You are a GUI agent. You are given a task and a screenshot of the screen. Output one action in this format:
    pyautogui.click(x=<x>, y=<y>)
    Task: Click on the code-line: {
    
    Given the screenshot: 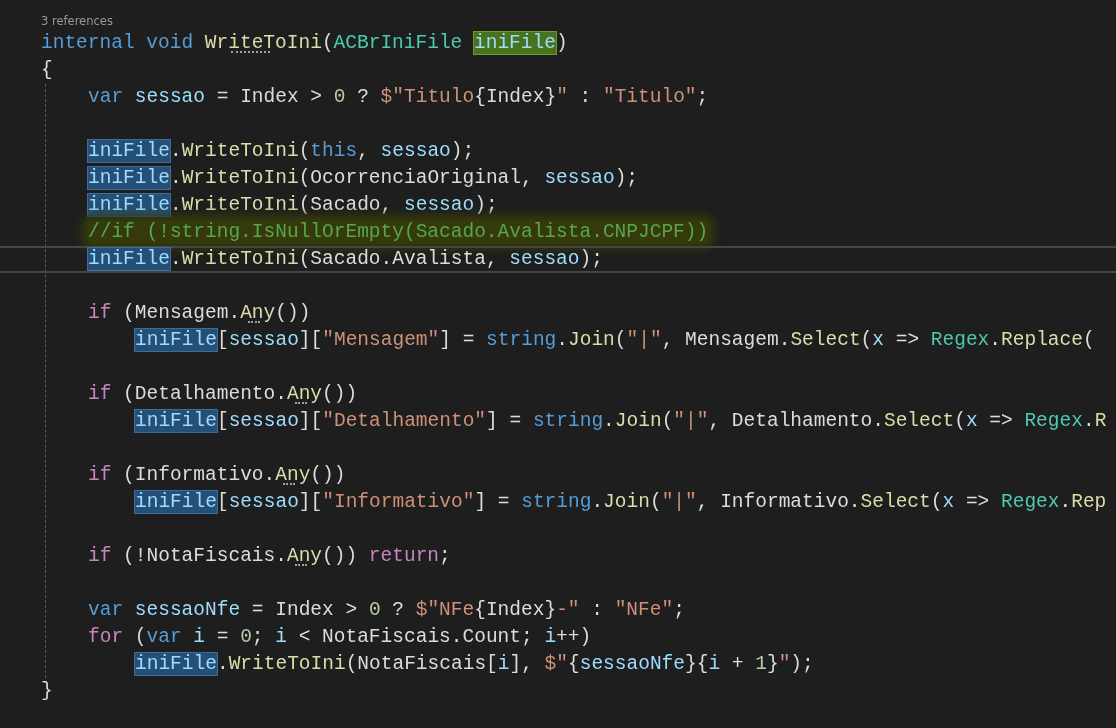 What is the action you would take?
    pyautogui.click(x=47, y=70)
    